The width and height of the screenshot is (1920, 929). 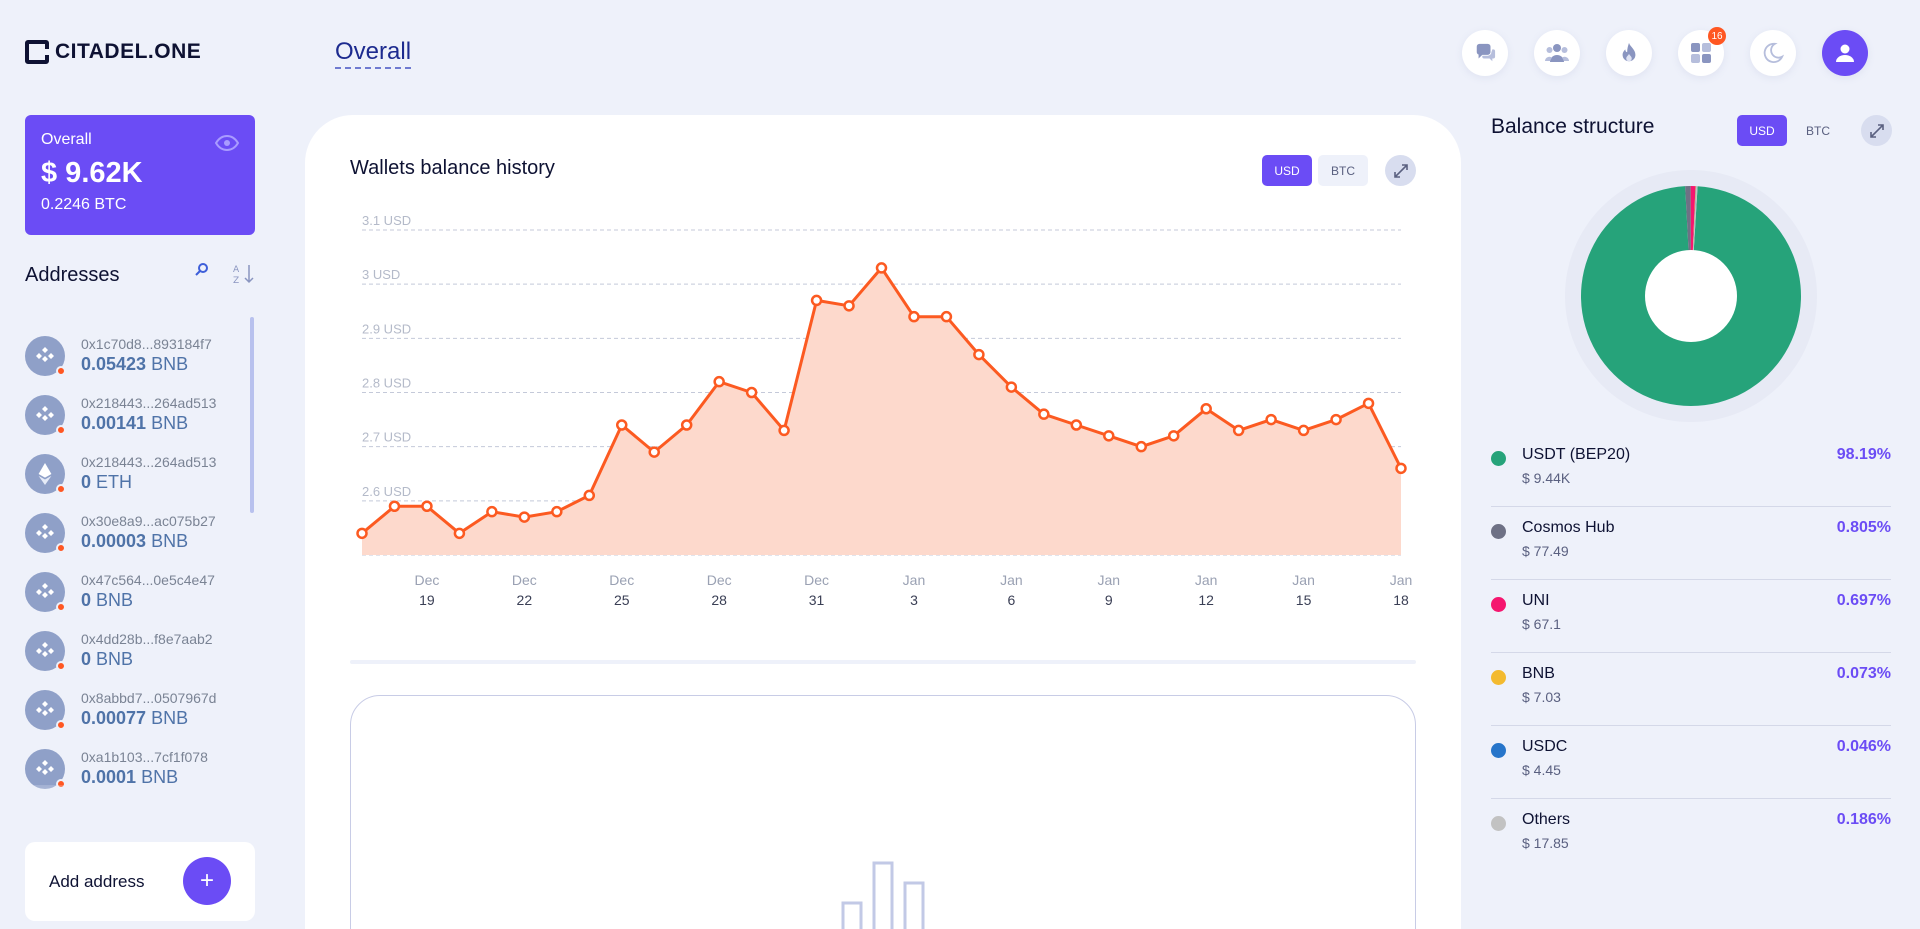 I want to click on y-tick-label: 2.6 USD, so click(x=386, y=491).